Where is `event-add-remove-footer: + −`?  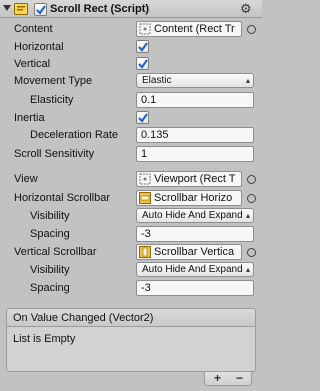 event-add-remove-footer: + − is located at coordinates (228, 378).